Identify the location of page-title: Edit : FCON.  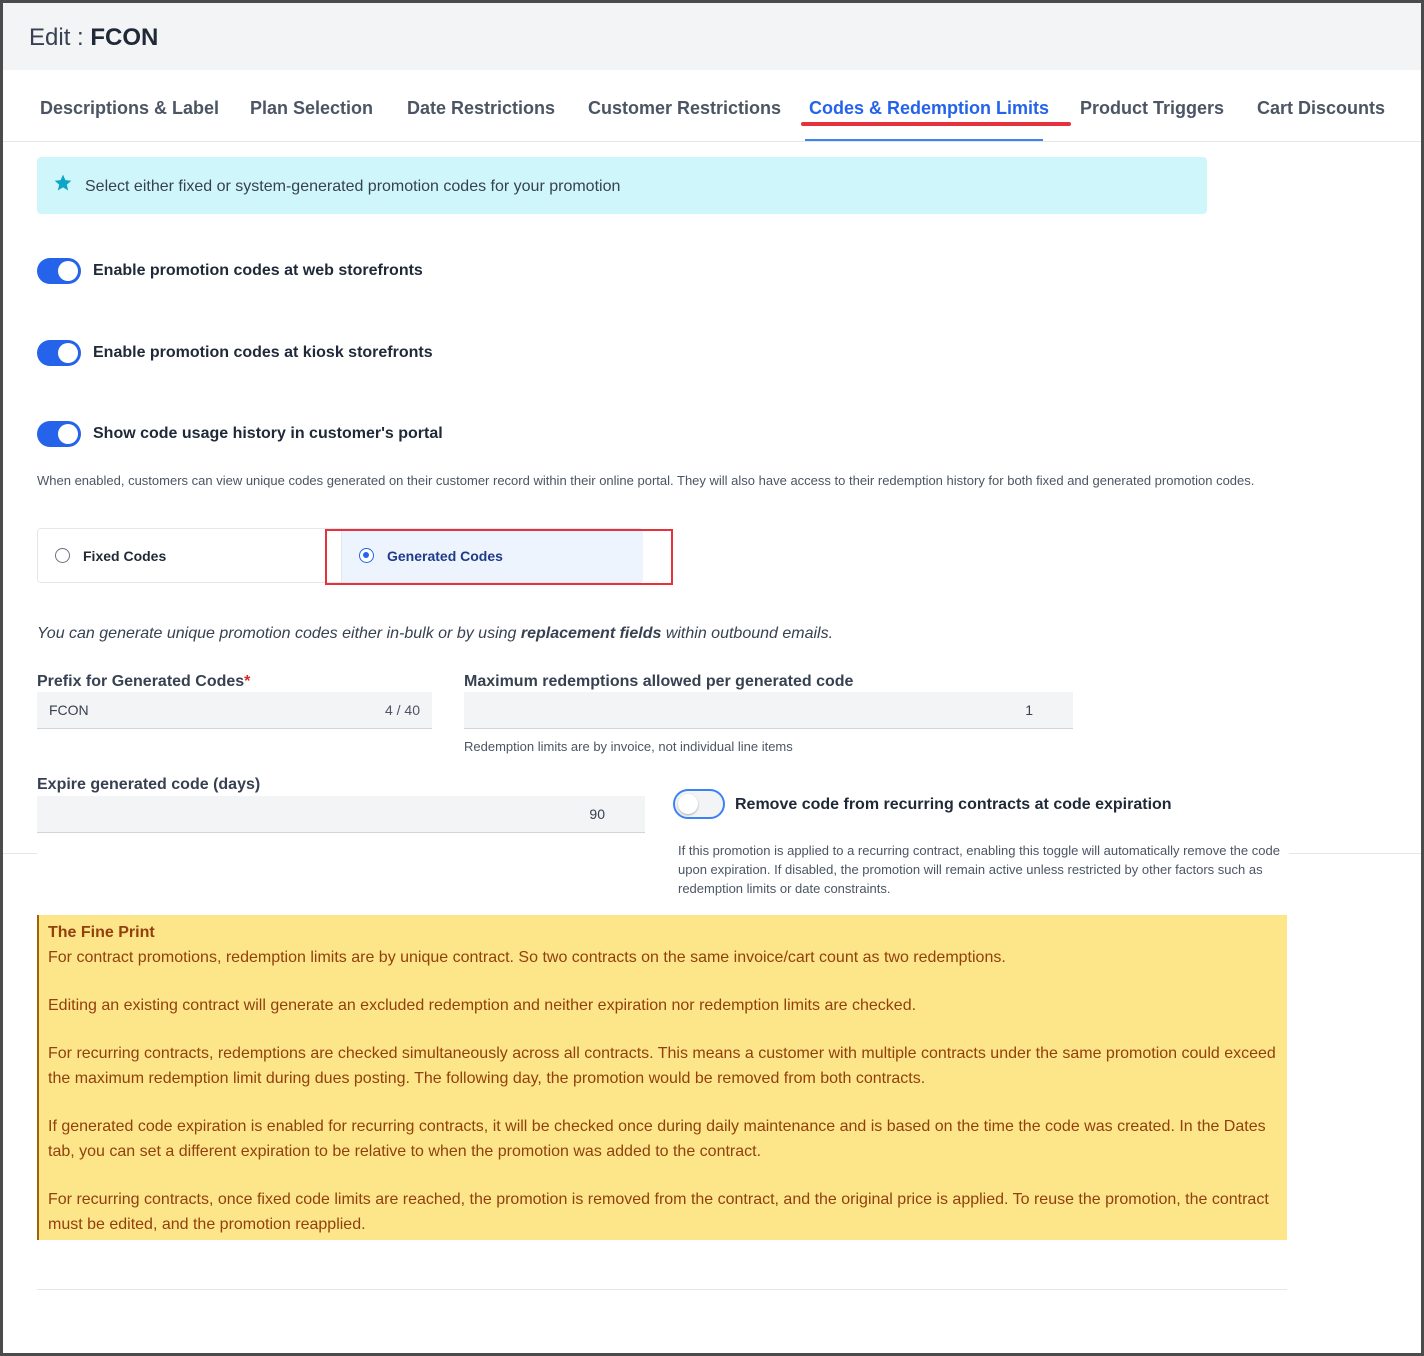
(94, 37).